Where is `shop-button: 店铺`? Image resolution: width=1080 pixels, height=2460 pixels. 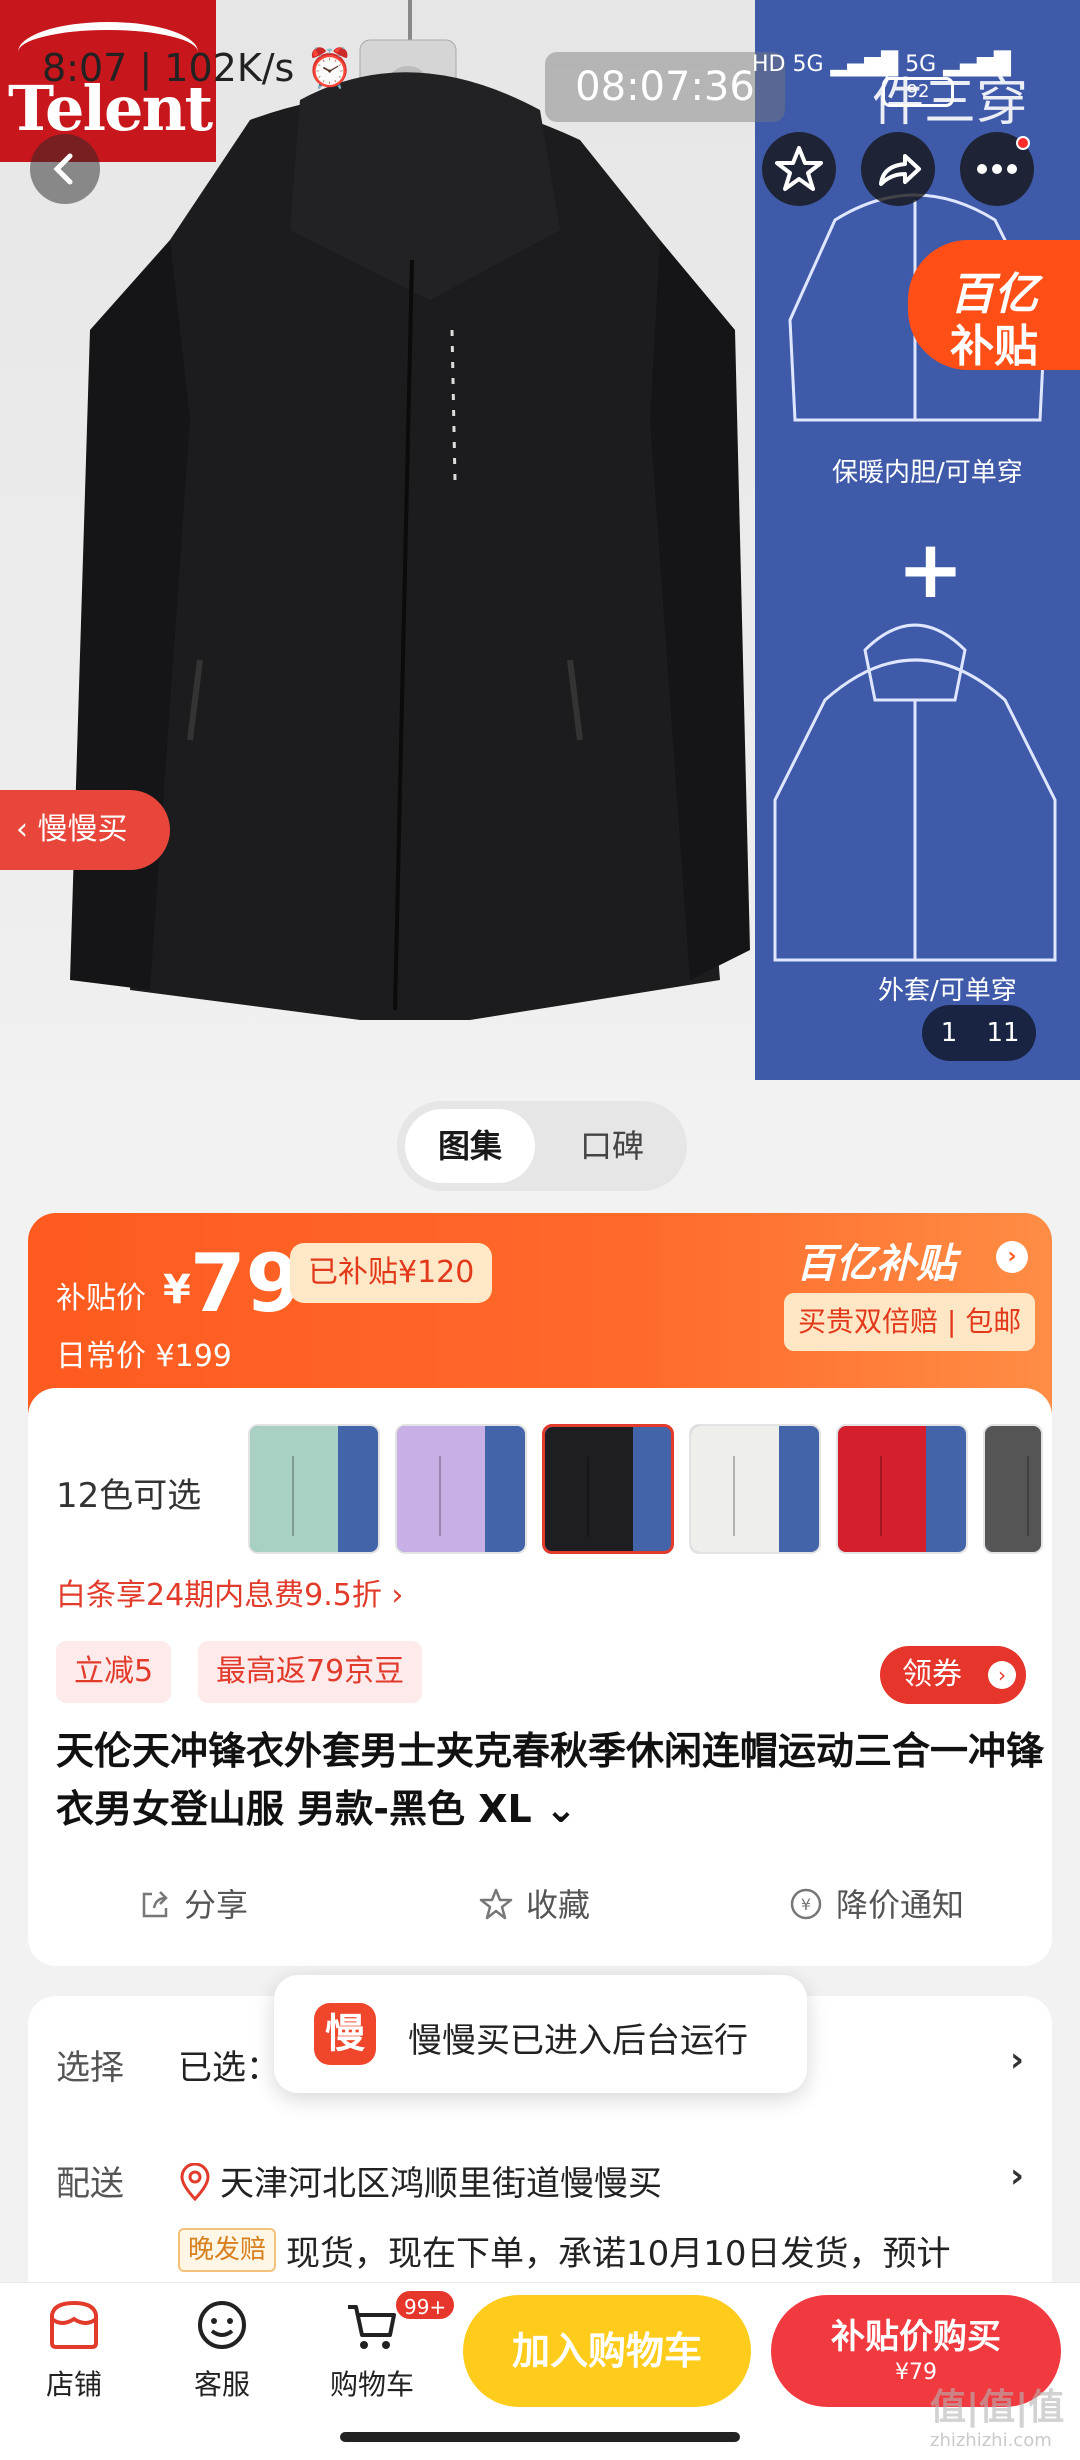
shop-button: 店铺 is located at coordinates (74, 2348).